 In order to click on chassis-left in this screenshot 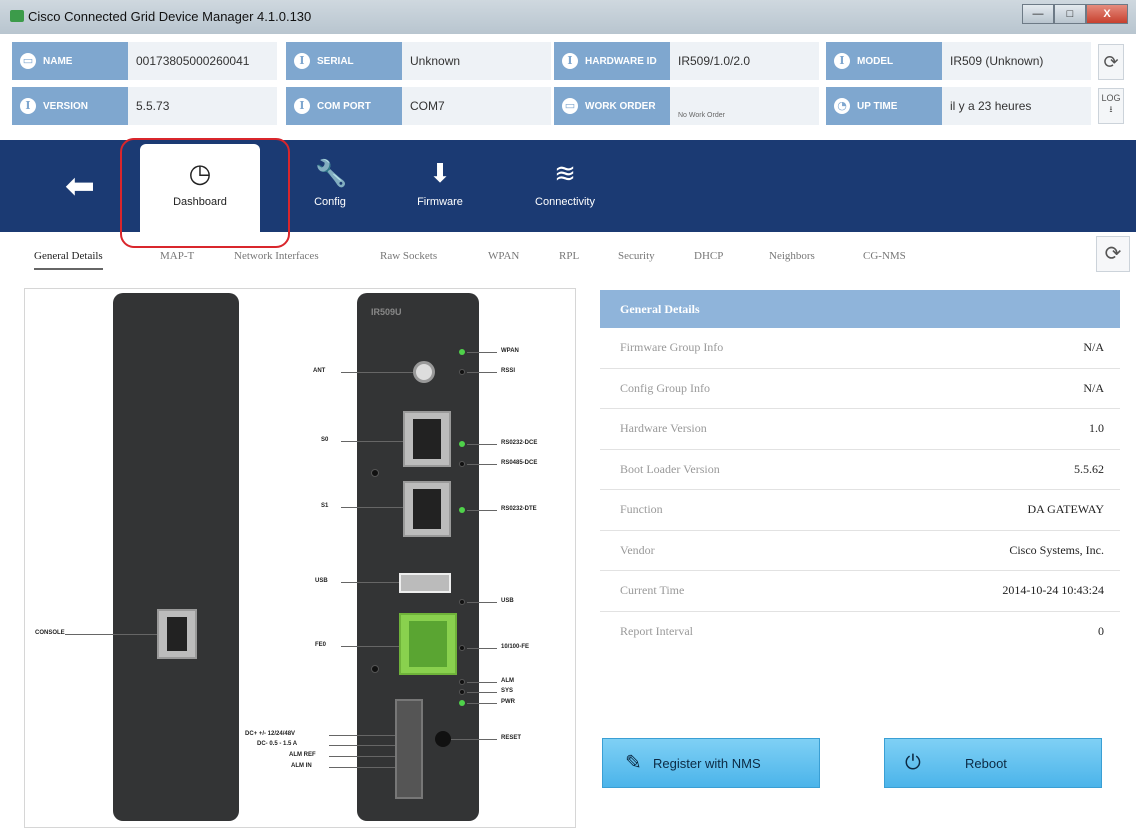, I will do `click(176, 557)`.